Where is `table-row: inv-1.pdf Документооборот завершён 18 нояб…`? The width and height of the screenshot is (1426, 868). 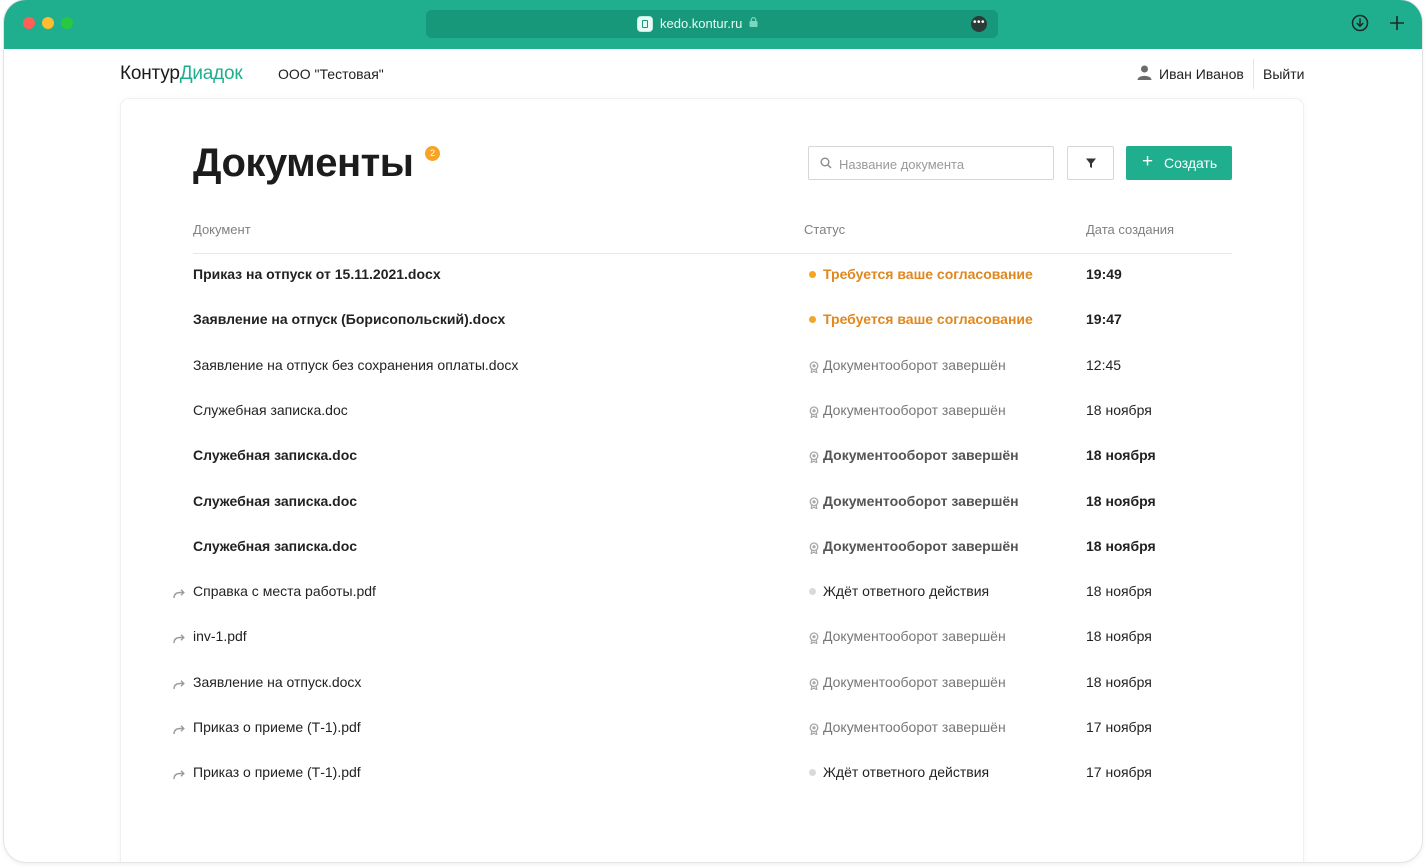 table-row: inv-1.pdf Документооборот завершён 18 нояб… is located at coordinates (712, 638).